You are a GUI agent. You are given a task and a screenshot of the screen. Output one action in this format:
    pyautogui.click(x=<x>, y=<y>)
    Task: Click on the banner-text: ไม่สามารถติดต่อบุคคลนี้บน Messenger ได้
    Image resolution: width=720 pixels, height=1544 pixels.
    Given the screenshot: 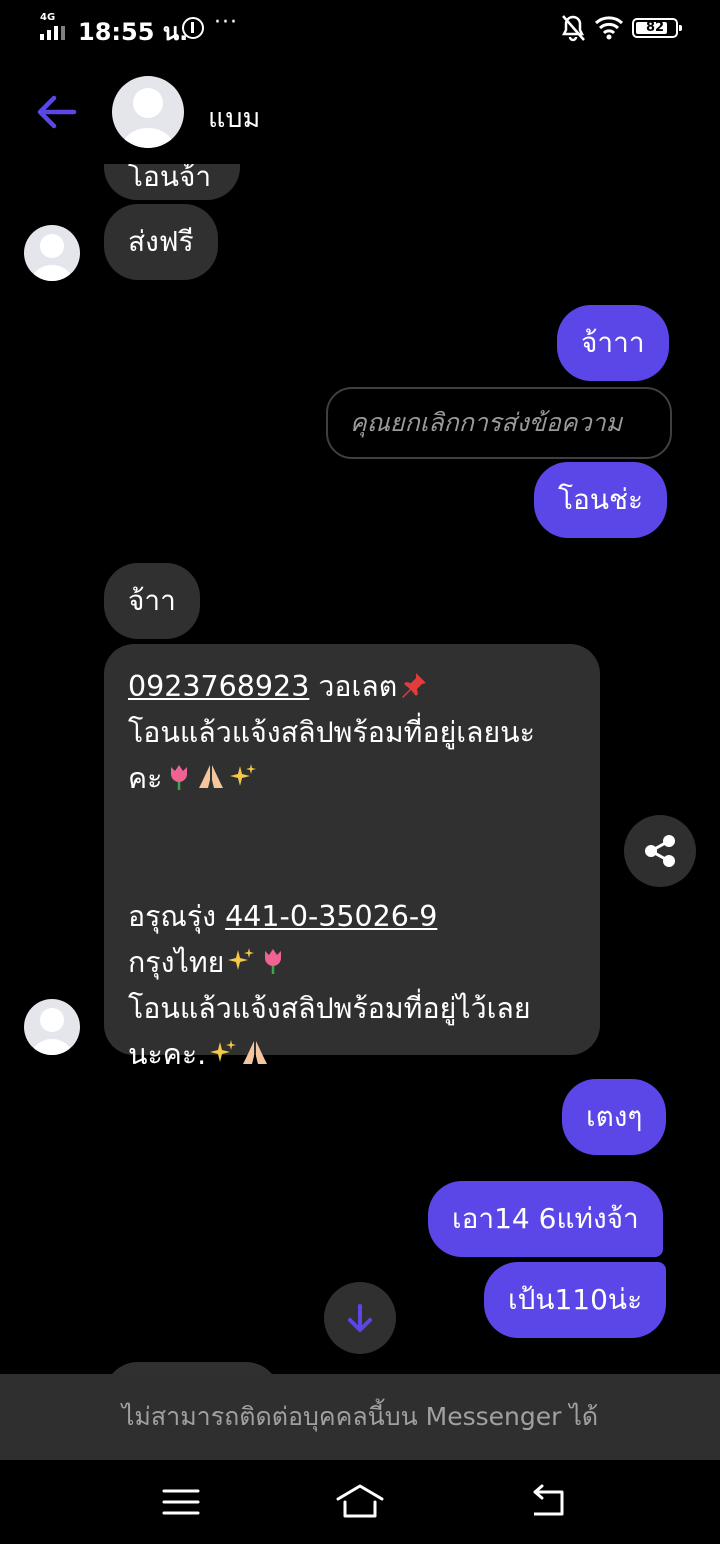 What is the action you would take?
    pyautogui.click(x=360, y=1416)
    